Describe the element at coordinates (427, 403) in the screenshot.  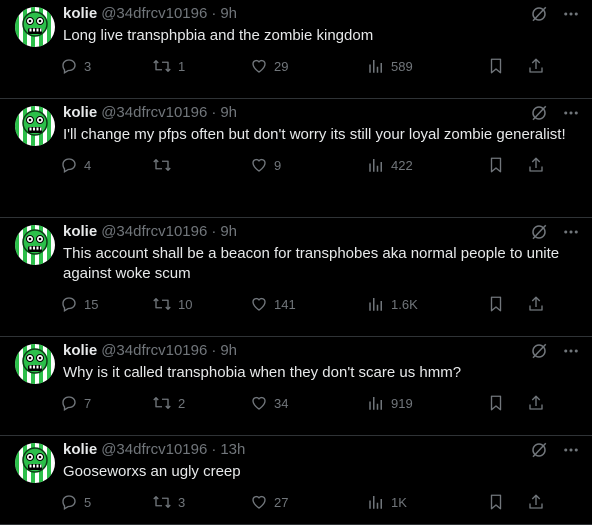
I see `views-button: 919` at that location.